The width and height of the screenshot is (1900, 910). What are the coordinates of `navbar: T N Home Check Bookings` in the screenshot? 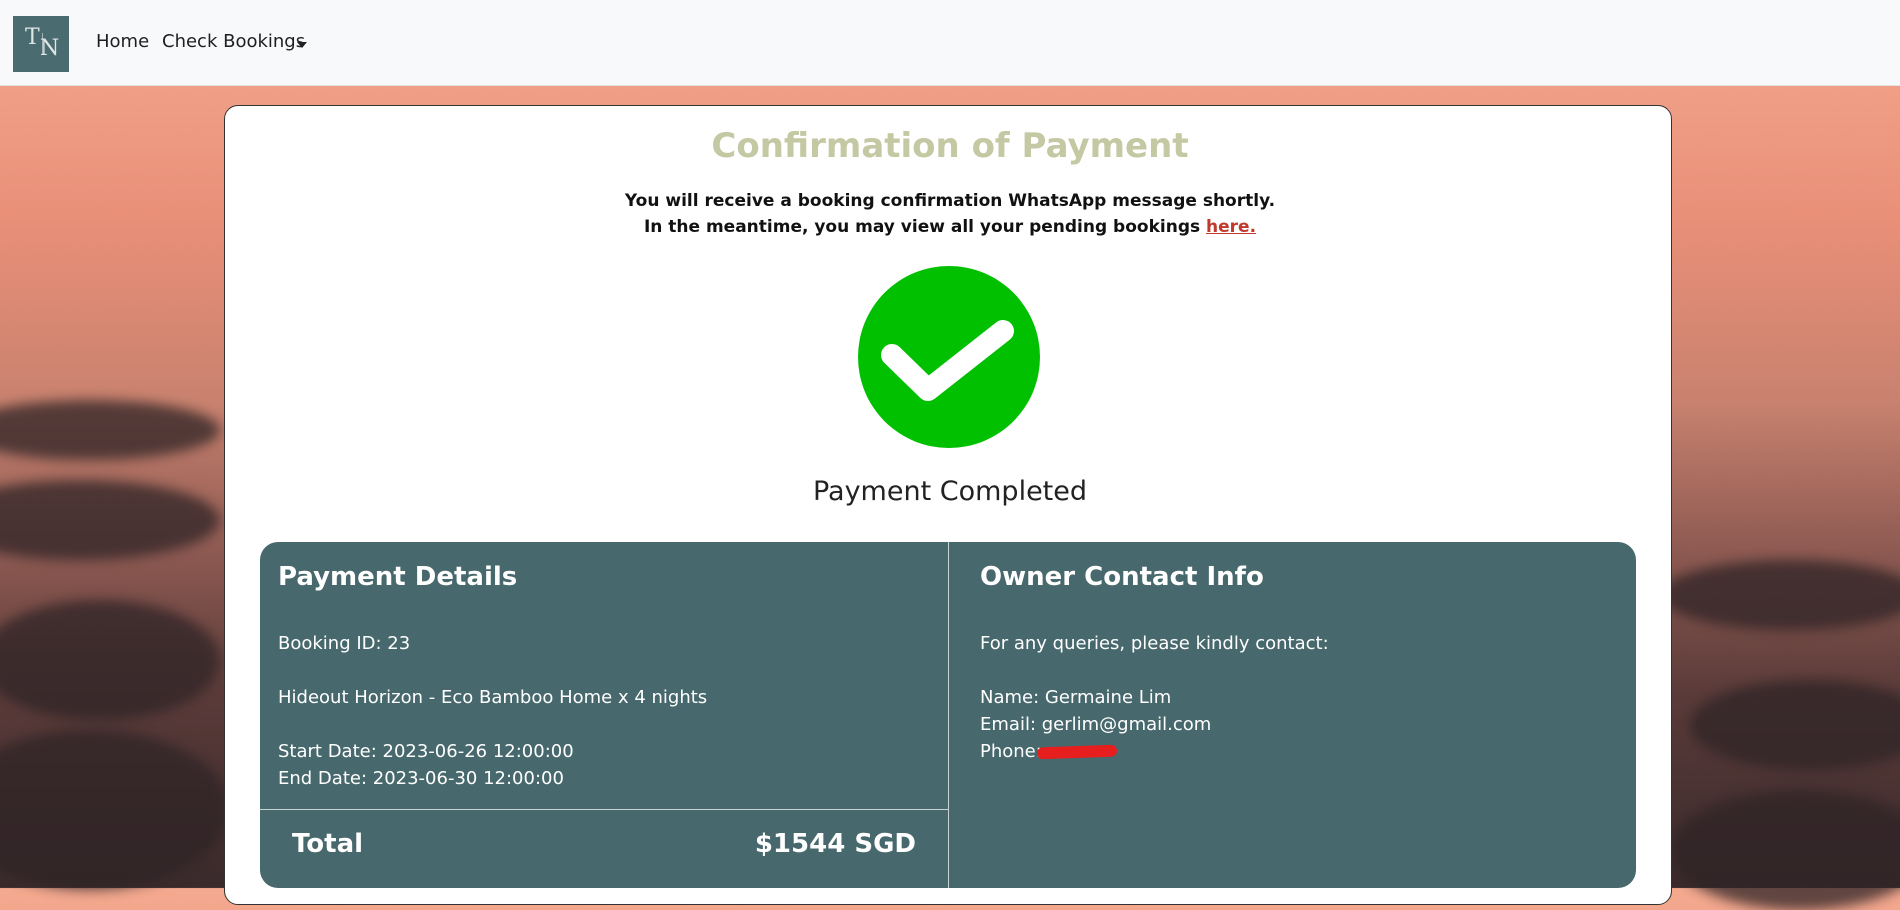 It's located at (950, 43).